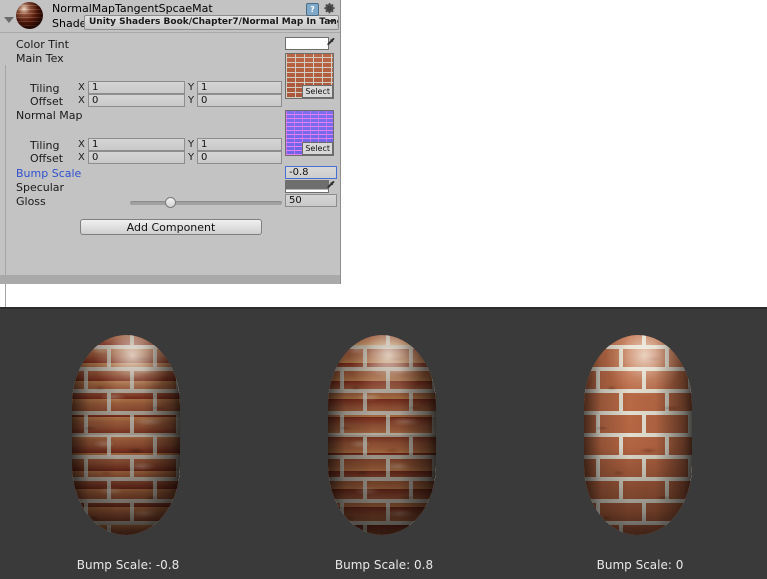 Image resolution: width=767 pixels, height=579 pixels. I want to click on color-tint-label: Color Tint, so click(42, 44).